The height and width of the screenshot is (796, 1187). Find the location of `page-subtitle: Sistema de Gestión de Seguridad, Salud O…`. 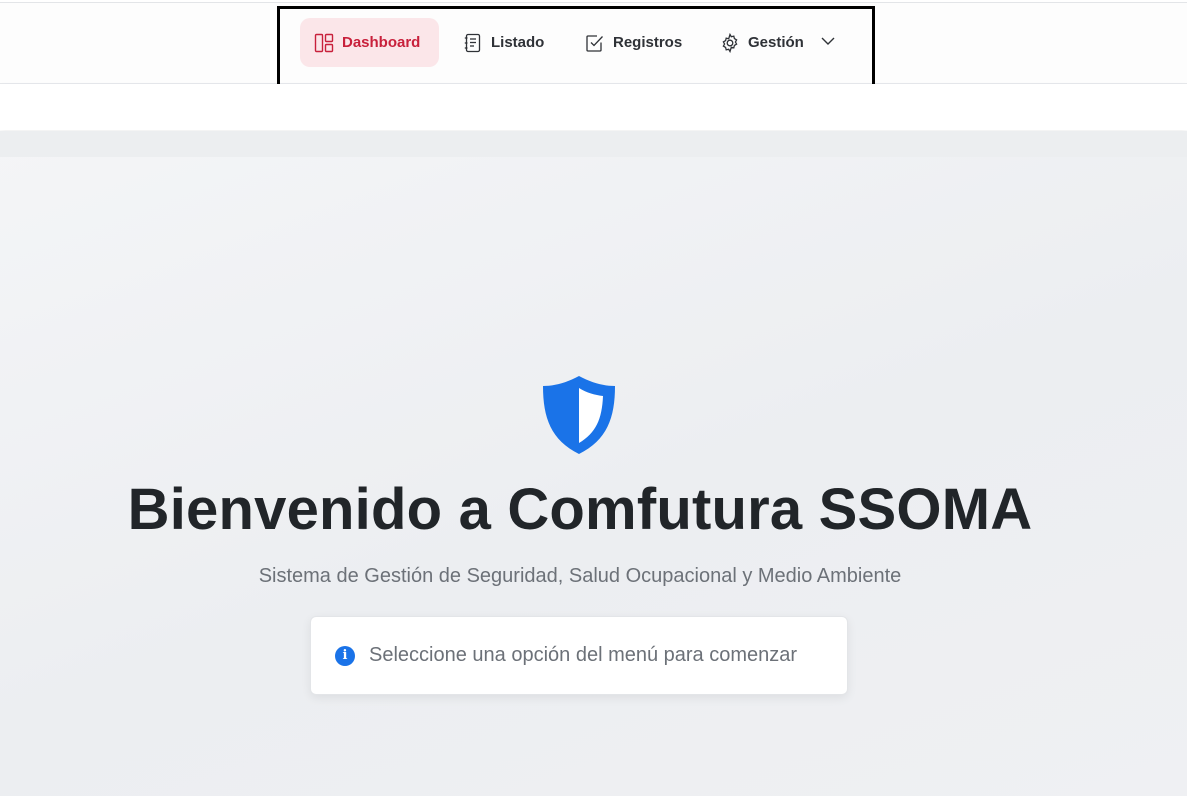

page-subtitle: Sistema de Gestión de Seguridad, Salud O… is located at coordinates (580, 576).